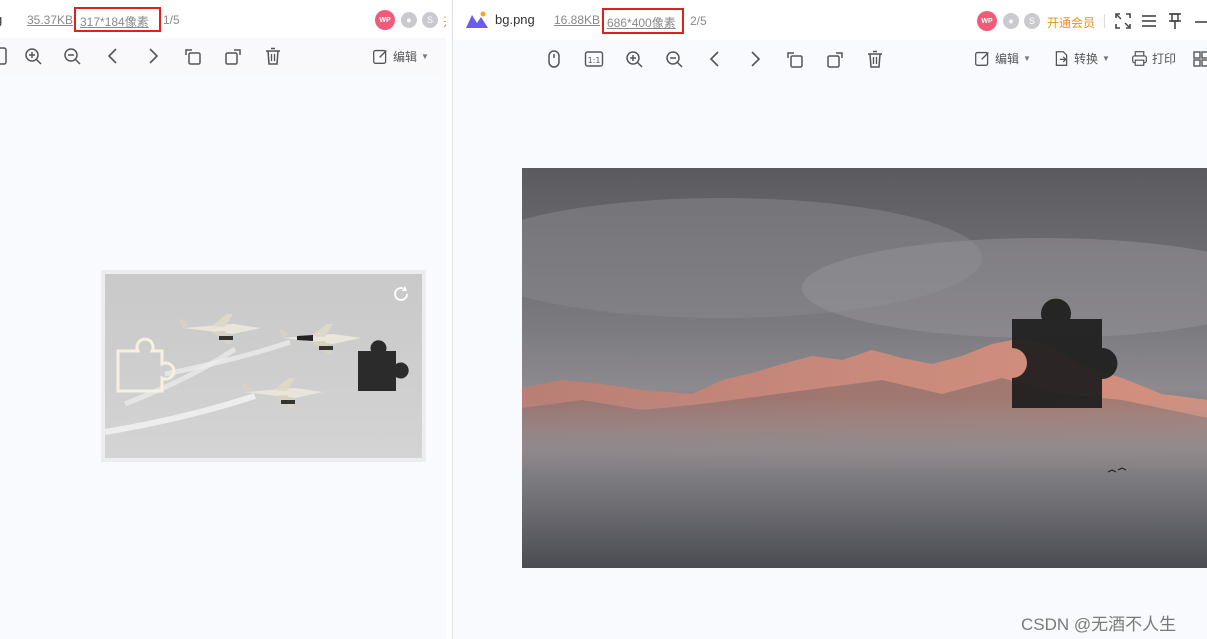 The width and height of the screenshot is (1207, 639). What do you see at coordinates (1061, 58) in the screenshot?
I see `convert-icon` at bounding box center [1061, 58].